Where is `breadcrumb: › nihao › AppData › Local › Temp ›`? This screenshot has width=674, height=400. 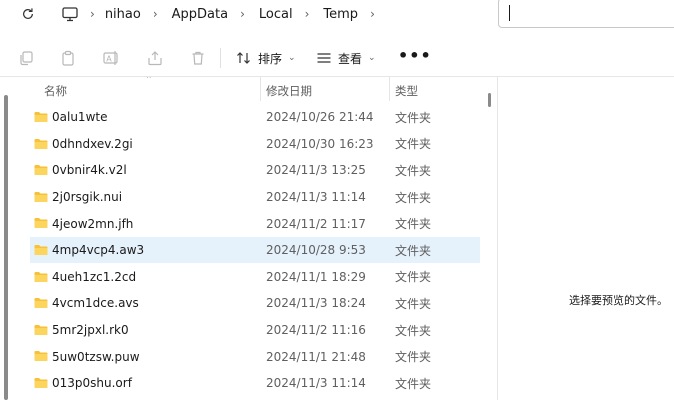 breadcrumb: › nihao › AppData › Local › Temp › is located at coordinates (225, 14).